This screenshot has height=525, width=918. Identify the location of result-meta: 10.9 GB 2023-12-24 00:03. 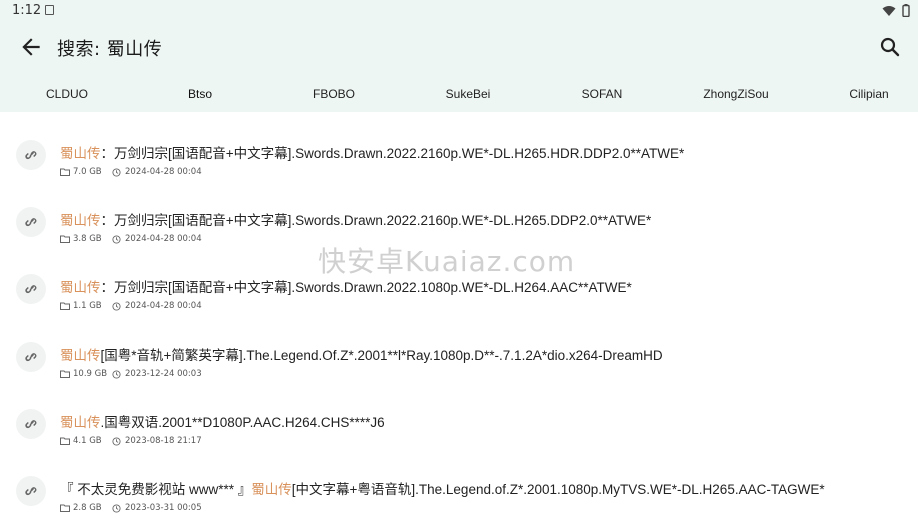
(131, 374).